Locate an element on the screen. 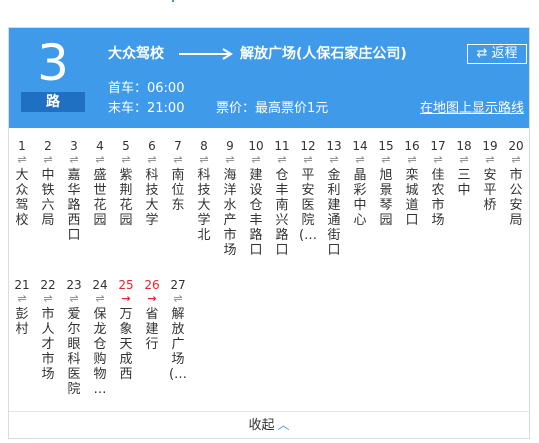 This screenshot has width=539, height=443. stop-item: 3 ⇌ 嘉华路西口 is located at coordinates (74, 190).